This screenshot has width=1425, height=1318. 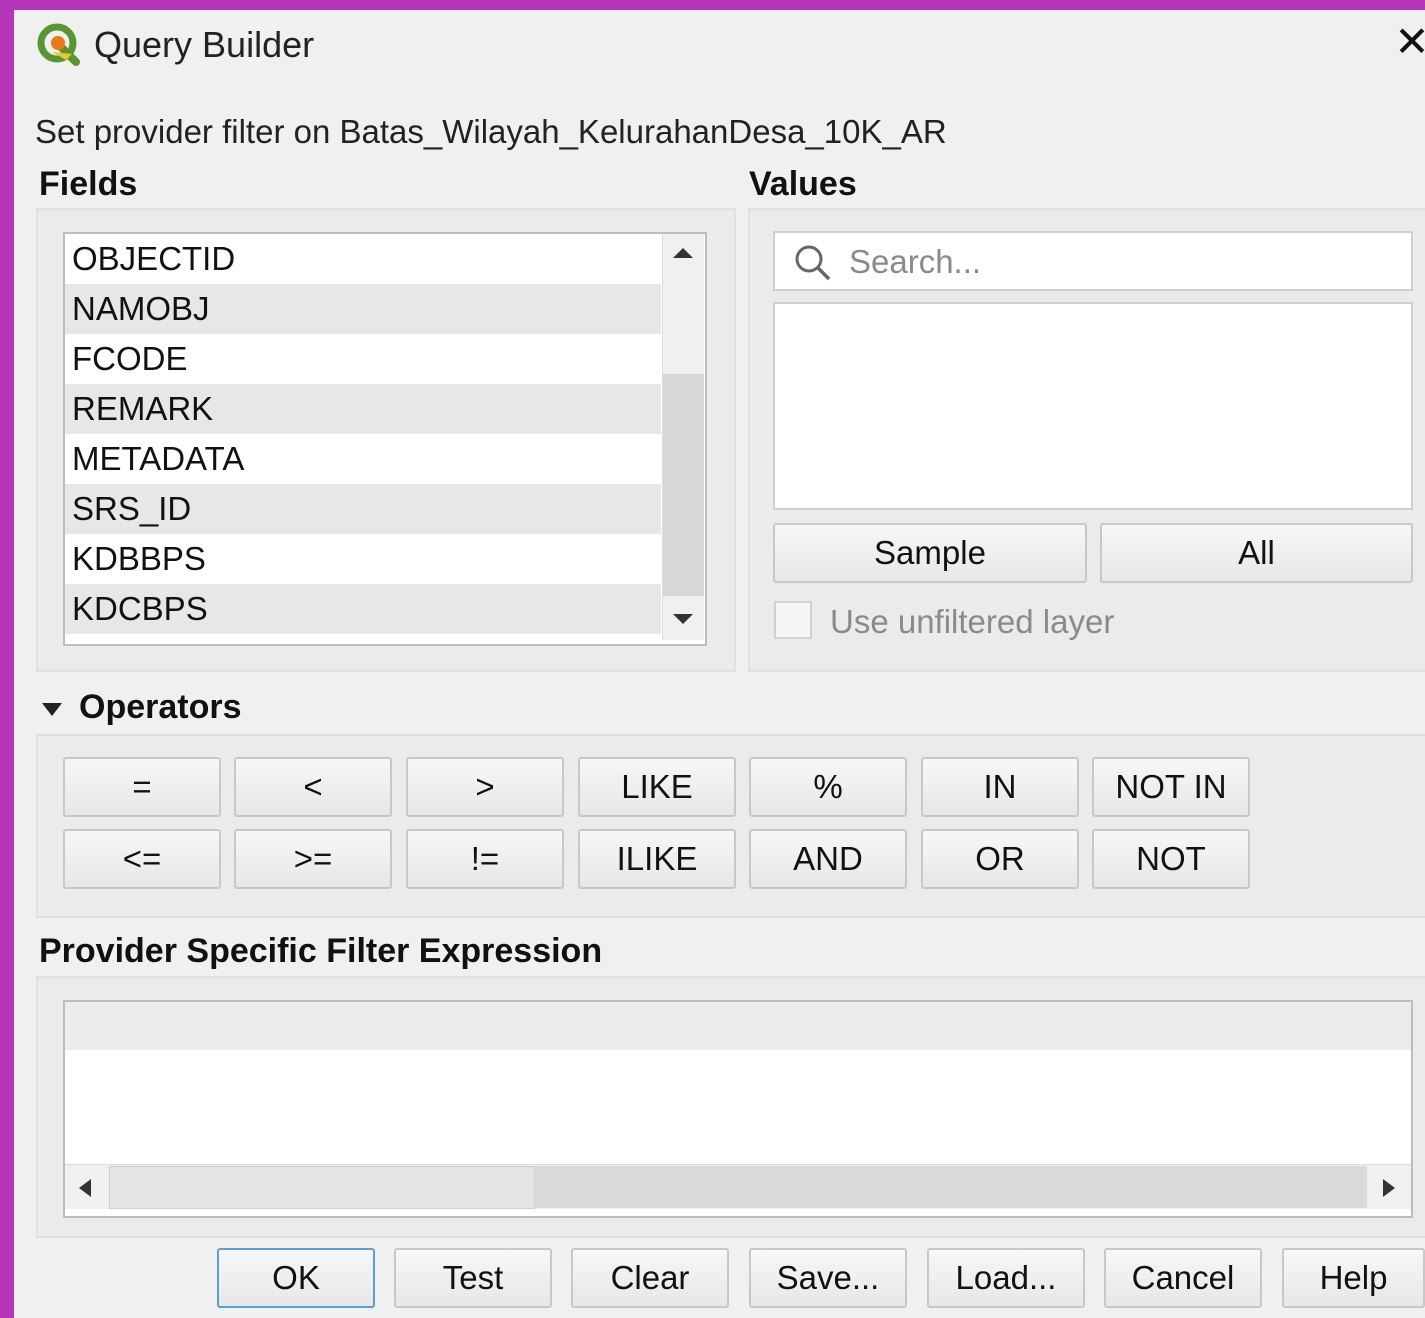 What do you see at coordinates (803, 184) in the screenshot?
I see `values-label: Values` at bounding box center [803, 184].